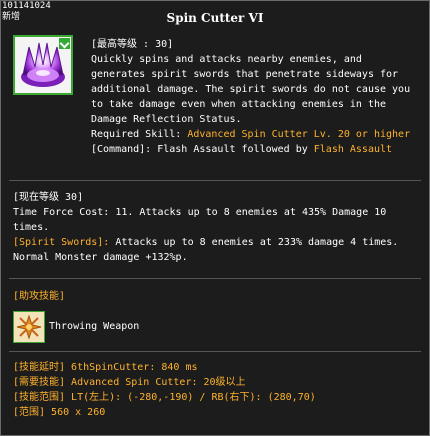 The width and height of the screenshot is (430, 436). Describe the element at coordinates (64, 43) in the screenshot. I see `checkmark-icon` at that location.